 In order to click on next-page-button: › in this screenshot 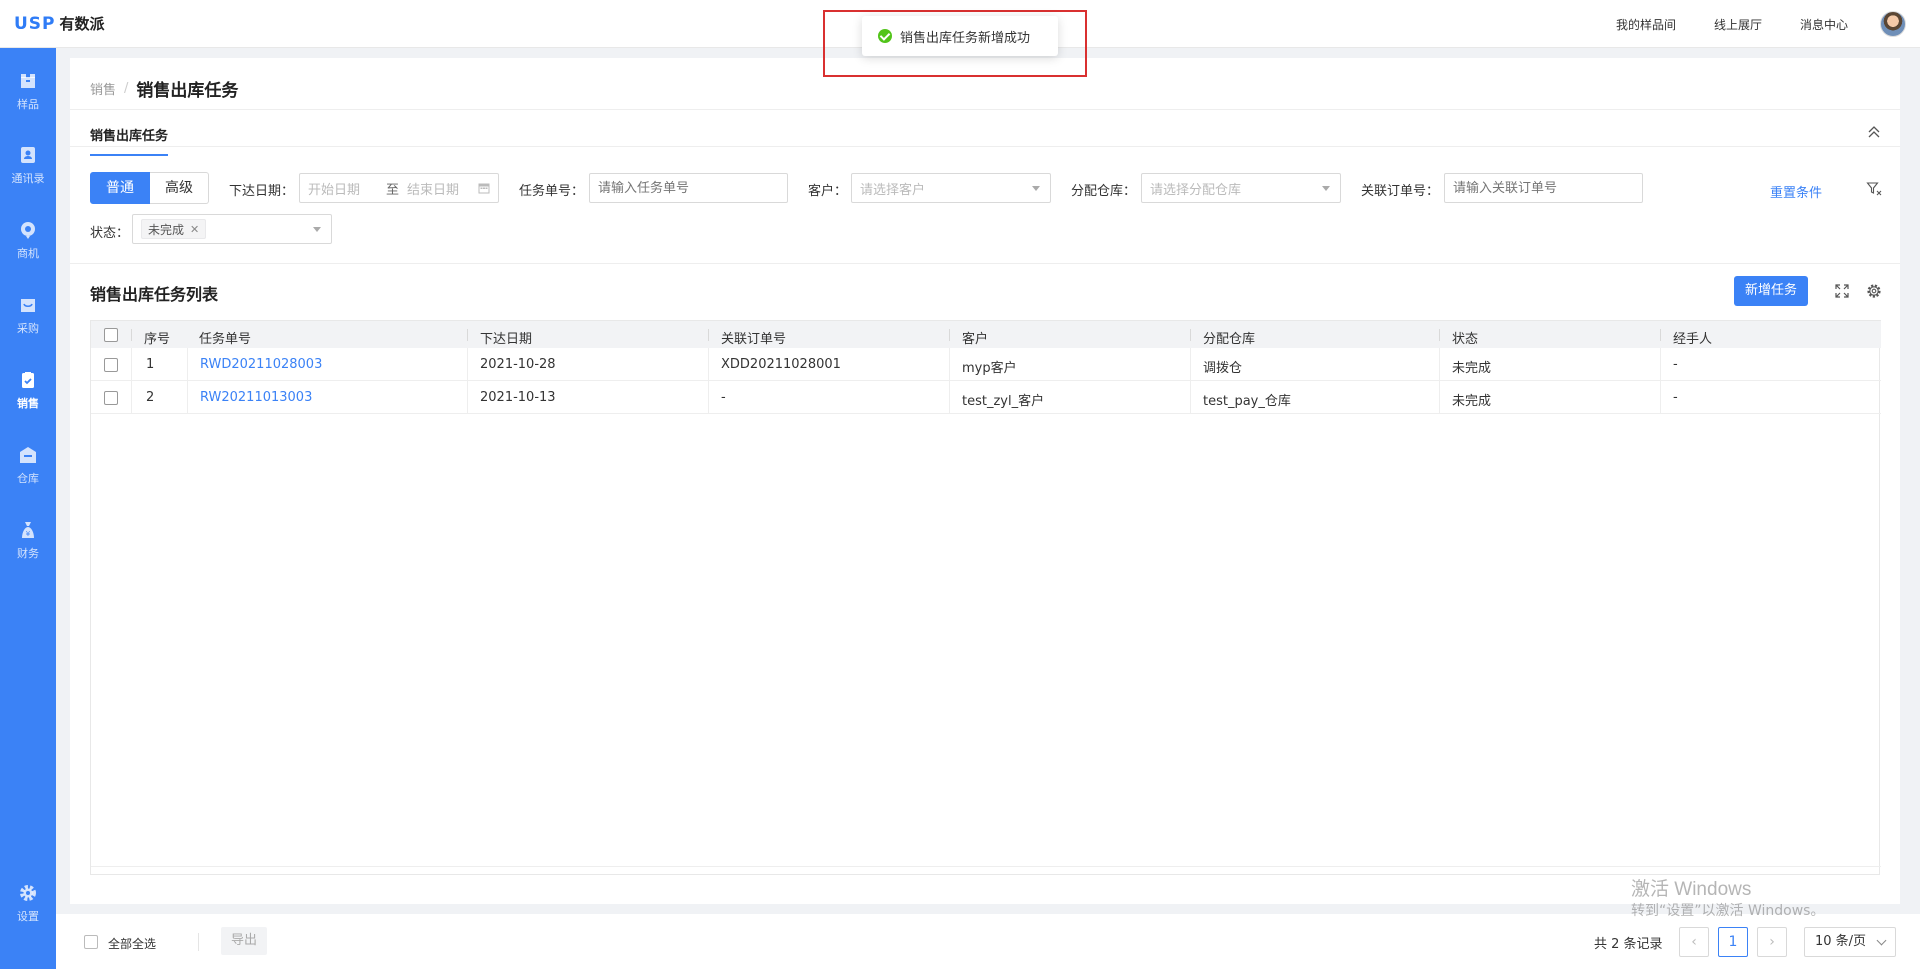, I will do `click(1772, 942)`.